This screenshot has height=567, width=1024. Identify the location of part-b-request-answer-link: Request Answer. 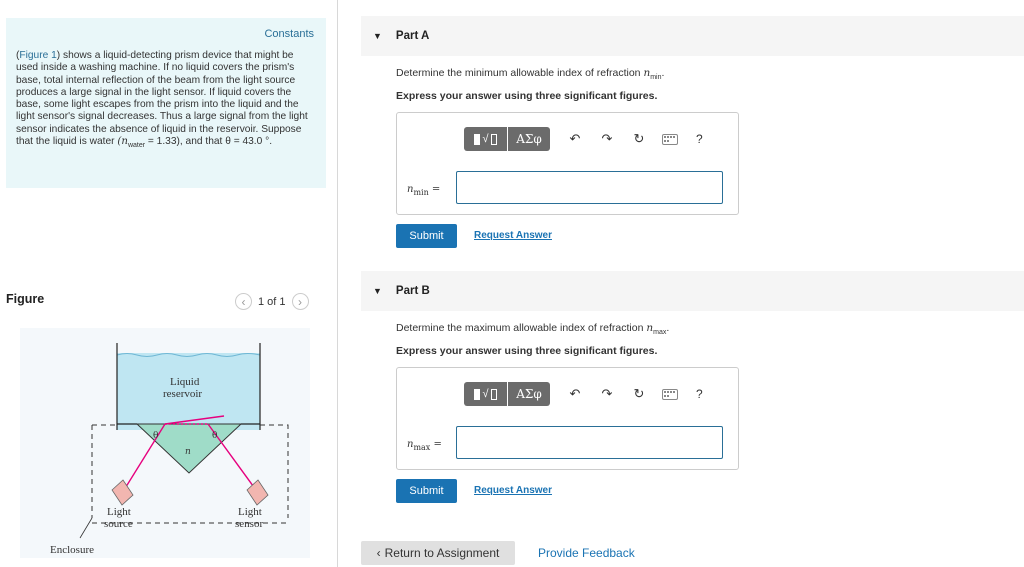
(513, 490).